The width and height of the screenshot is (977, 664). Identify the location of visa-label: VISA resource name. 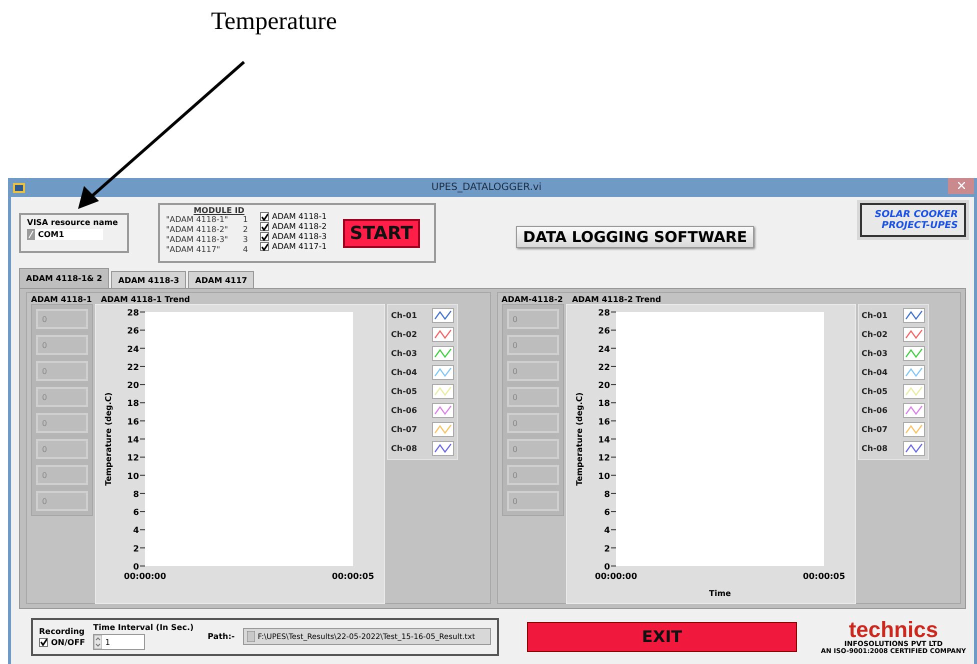
(73, 222).